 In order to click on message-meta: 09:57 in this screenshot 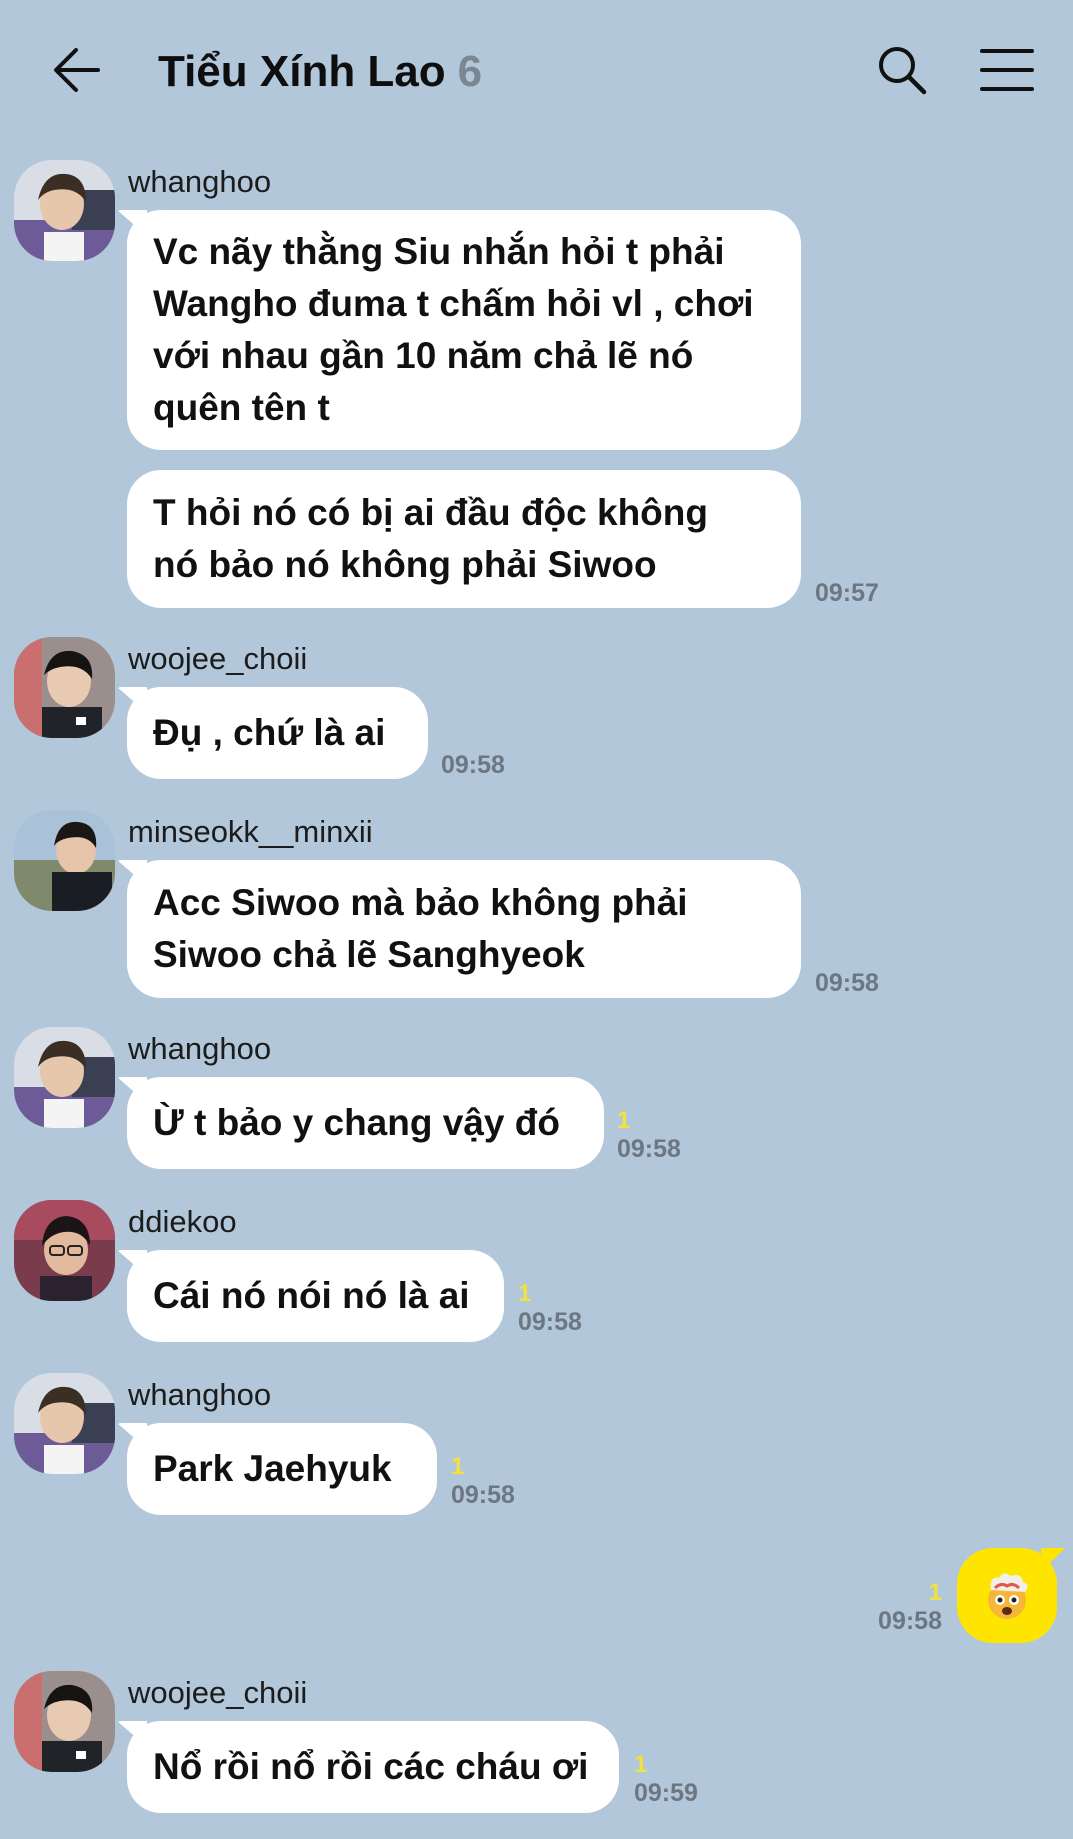, I will do `click(847, 593)`.